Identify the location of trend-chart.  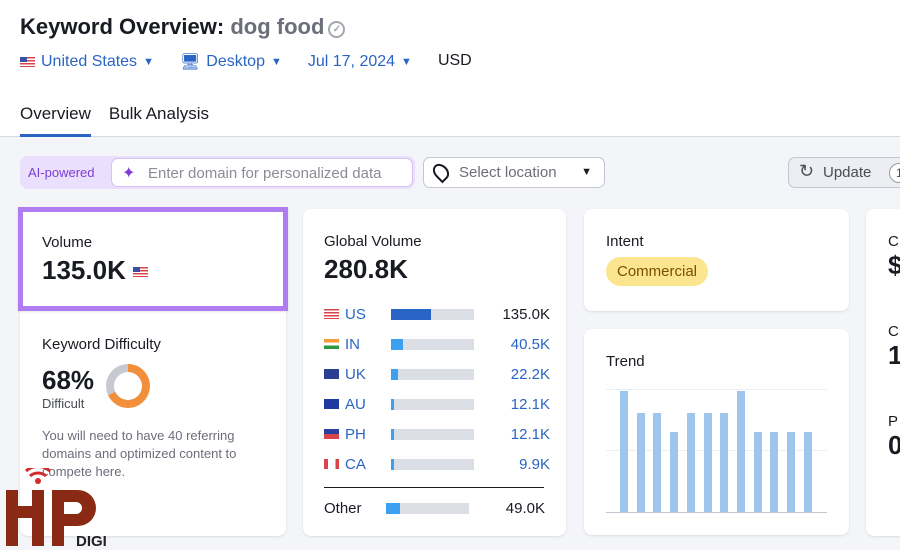
(716, 451).